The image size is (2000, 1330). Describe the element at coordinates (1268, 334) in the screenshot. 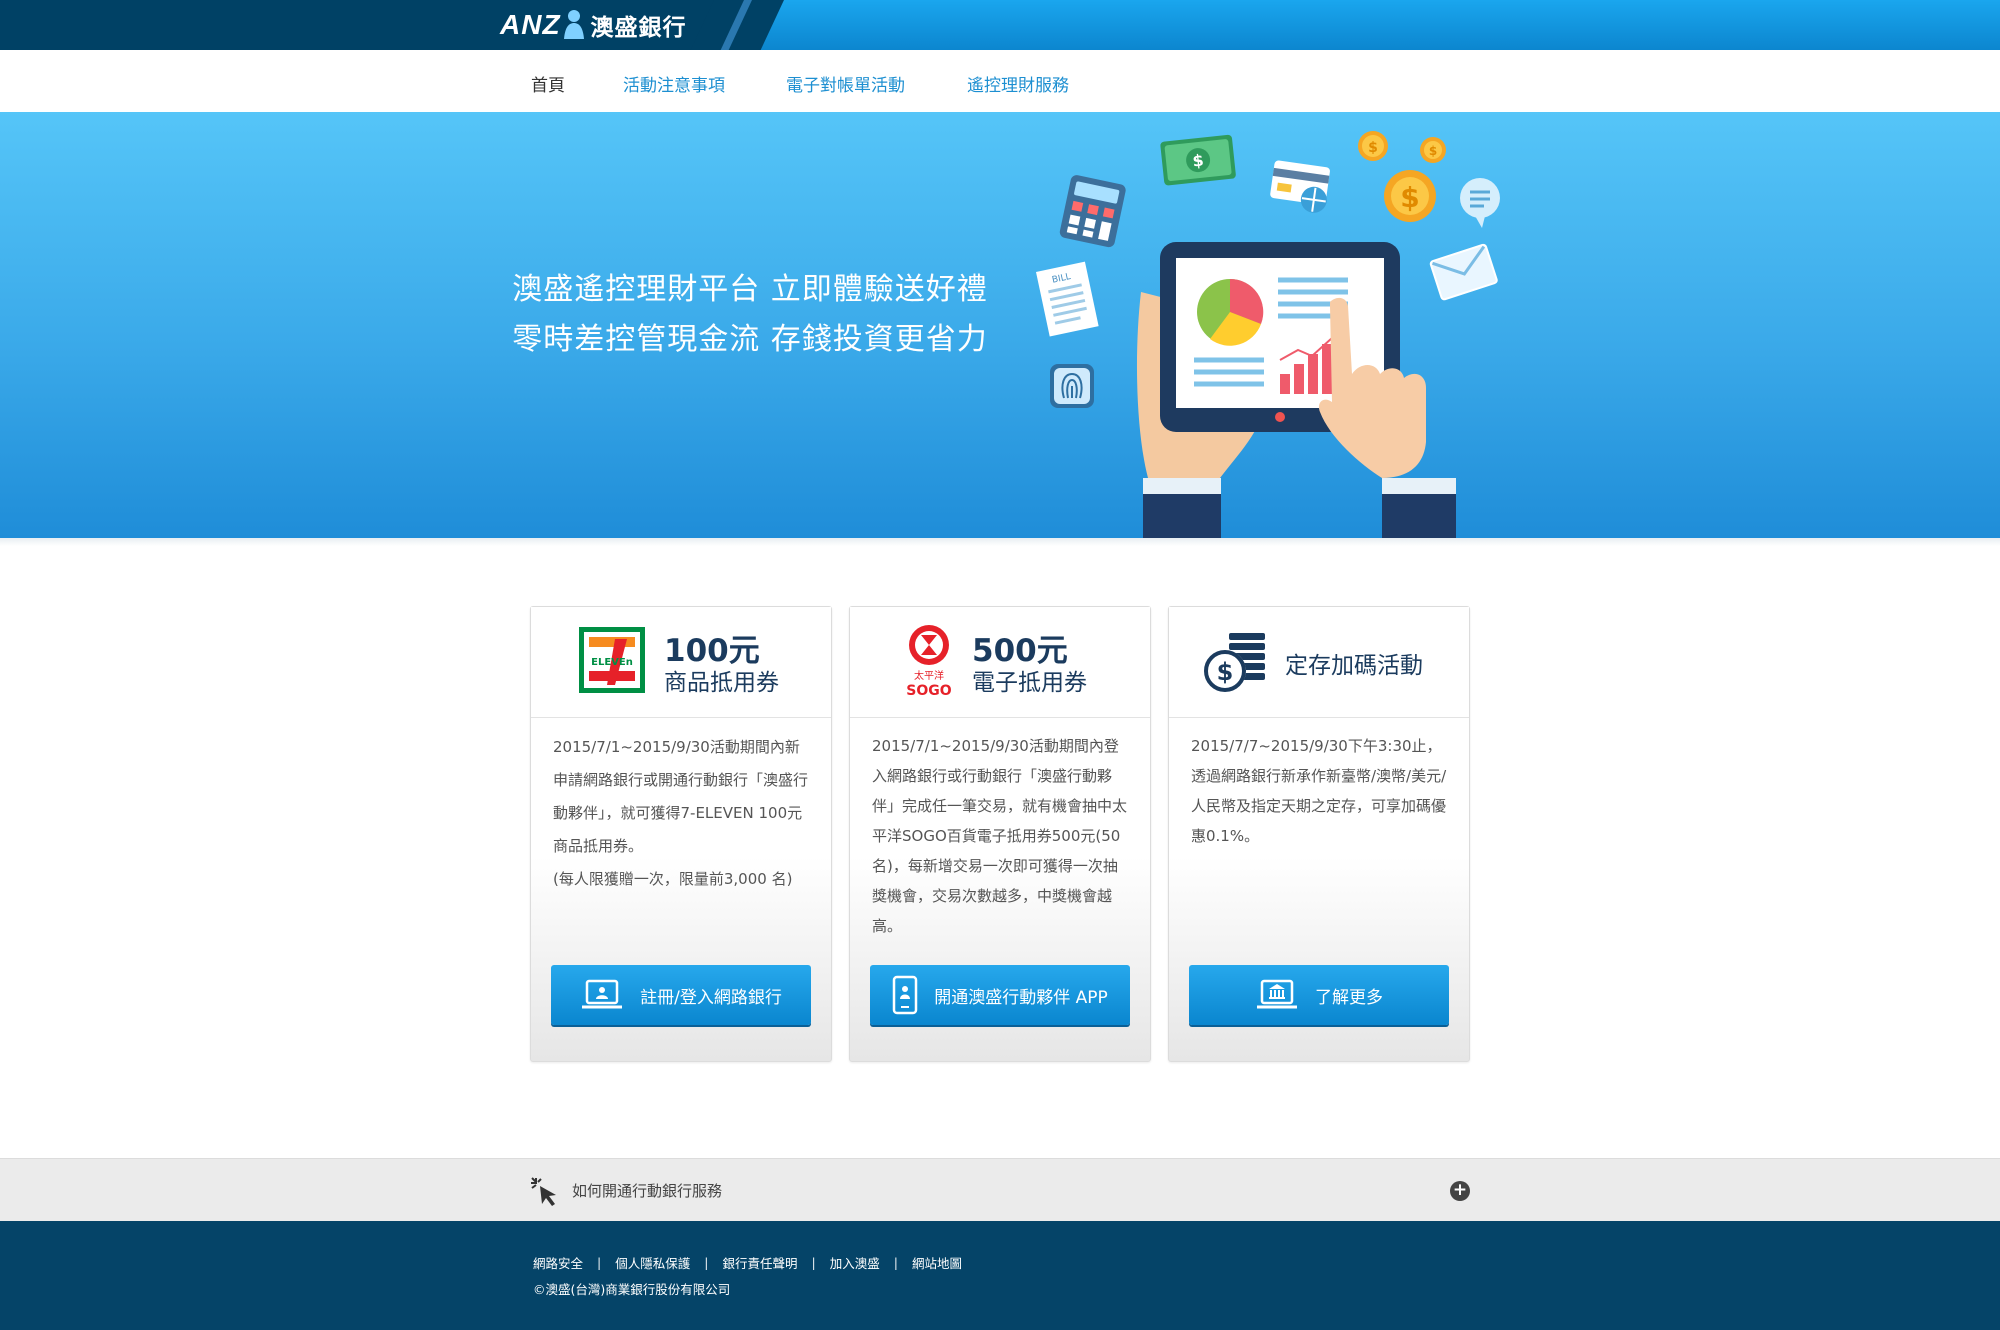

I see `tablet-illustration: $ $ $ $ BILL` at that location.